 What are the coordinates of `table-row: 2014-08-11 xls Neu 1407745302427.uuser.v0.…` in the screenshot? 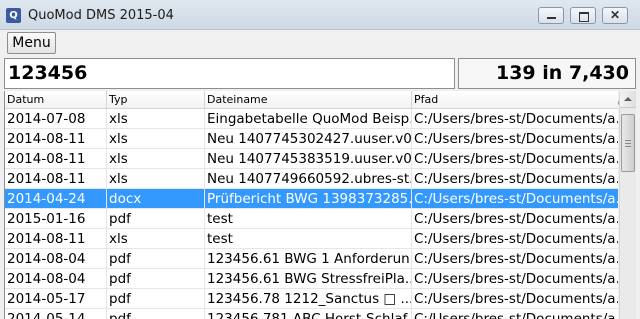 It's located at (311, 139).